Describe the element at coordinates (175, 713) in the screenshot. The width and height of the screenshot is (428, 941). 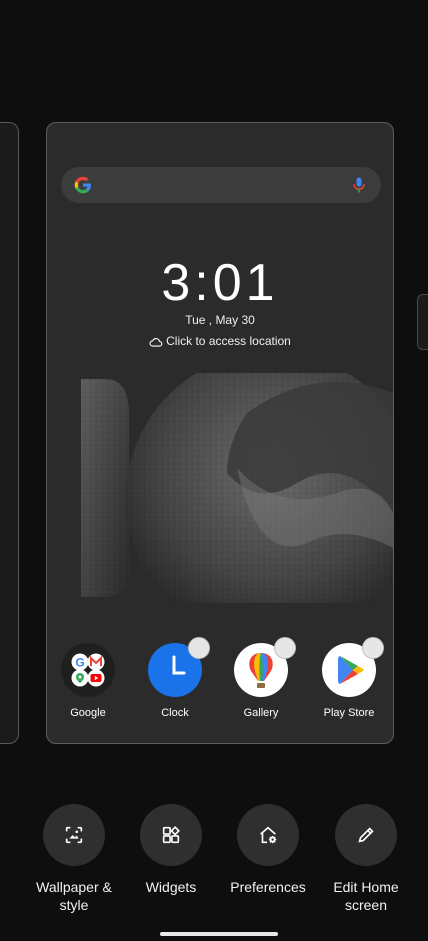
I see `app-label-clock: Clock` at that location.